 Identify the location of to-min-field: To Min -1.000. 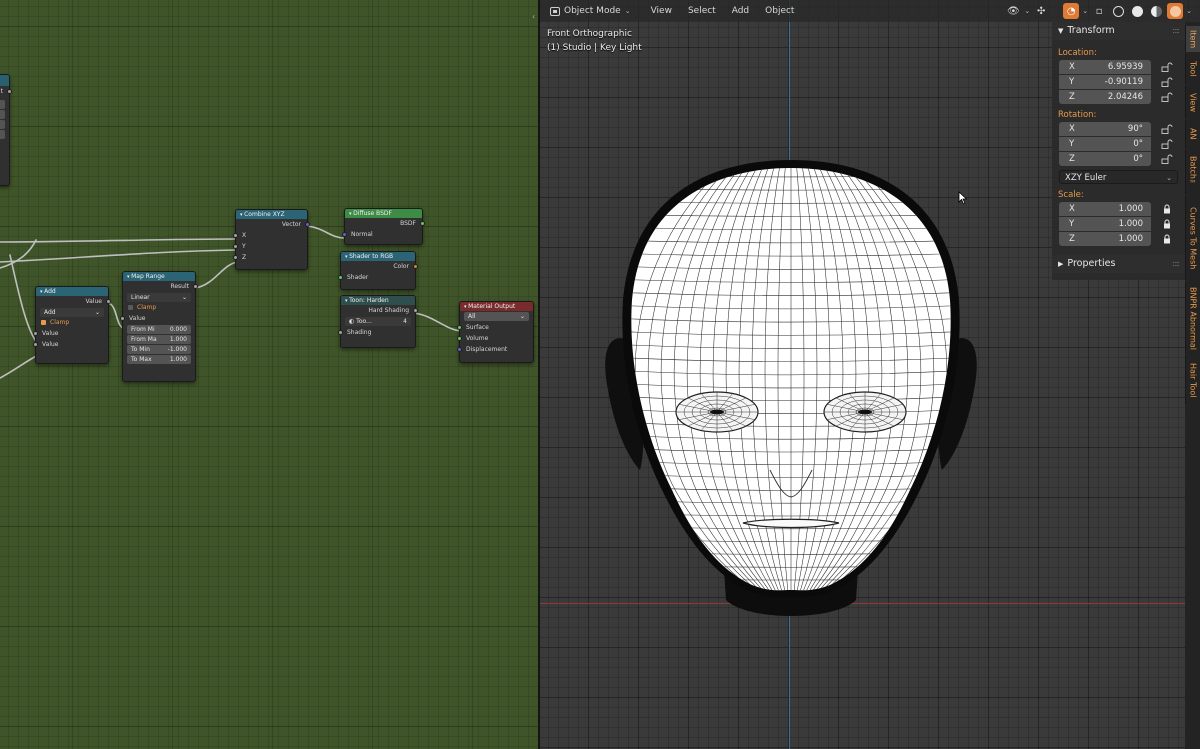
(159, 349).